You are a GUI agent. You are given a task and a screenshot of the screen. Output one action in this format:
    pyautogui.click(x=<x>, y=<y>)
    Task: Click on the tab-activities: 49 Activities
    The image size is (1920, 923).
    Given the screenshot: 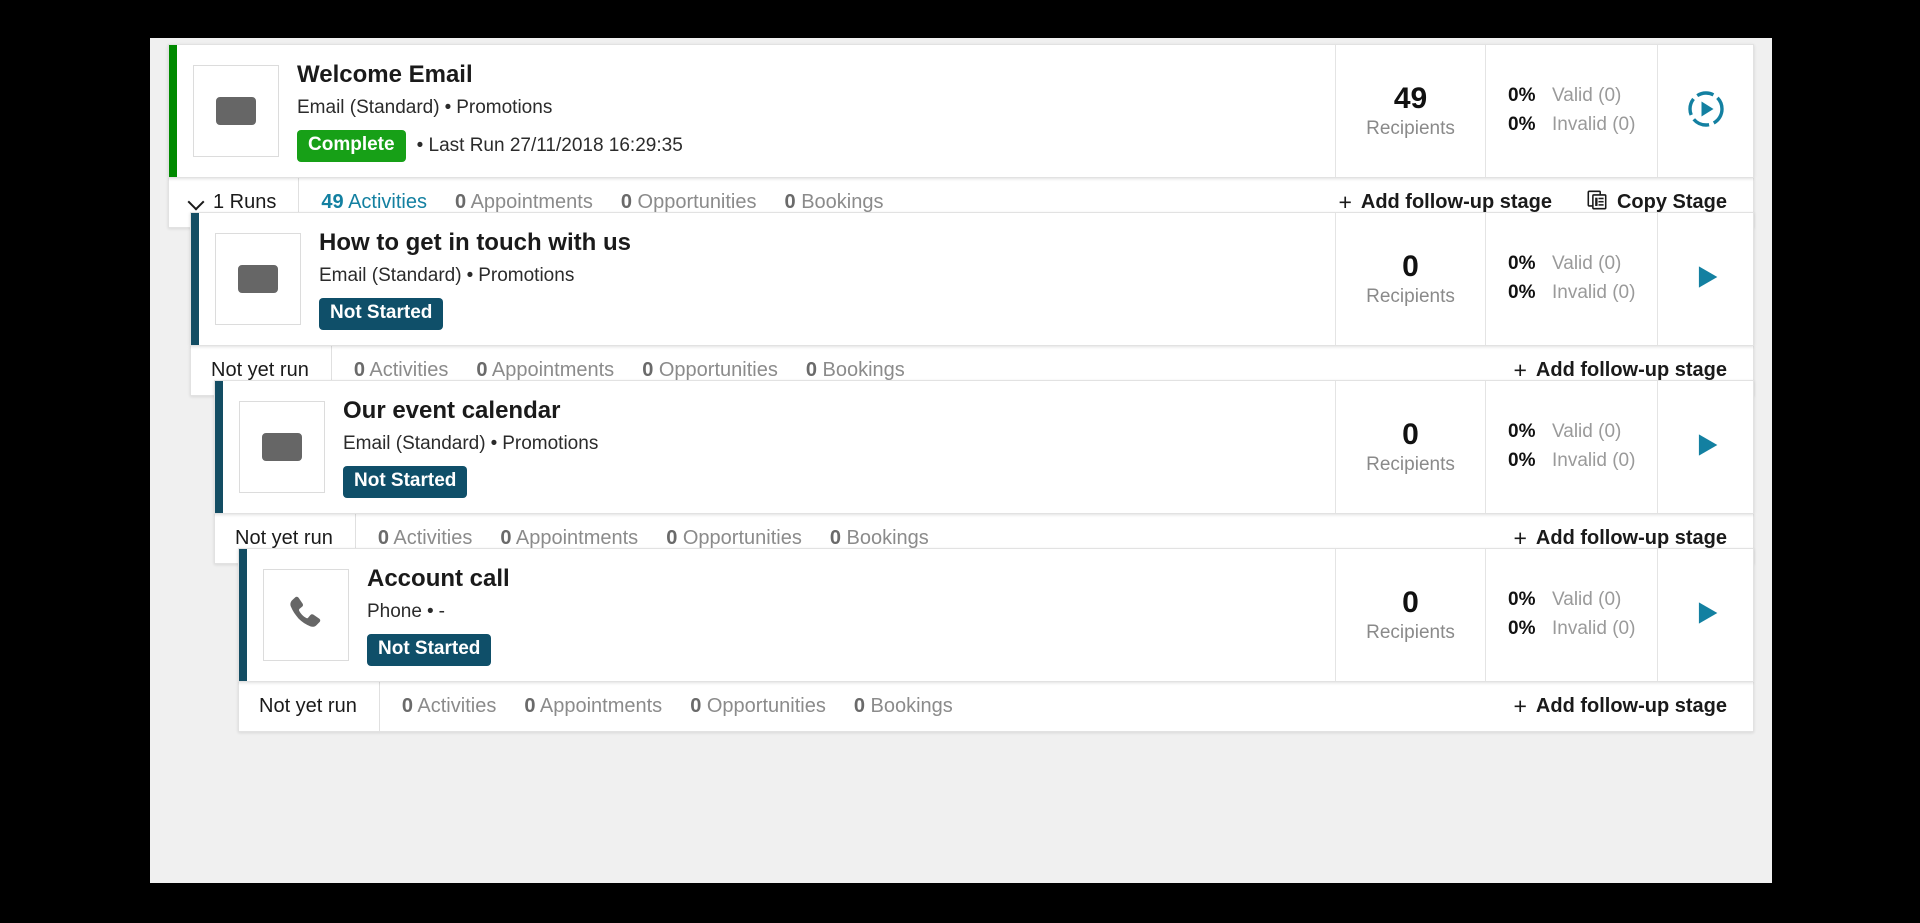 What is the action you would take?
    pyautogui.click(x=374, y=202)
    